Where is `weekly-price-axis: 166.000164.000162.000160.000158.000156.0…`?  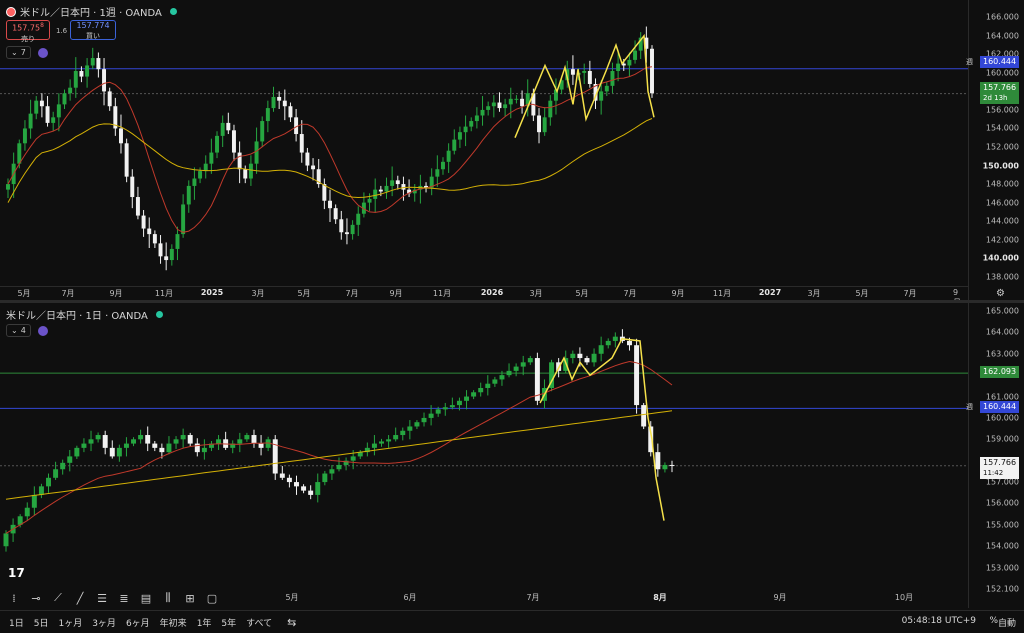
weekly-price-axis: 166.000164.000162.000160.000158.000156.0… is located at coordinates (996, 150).